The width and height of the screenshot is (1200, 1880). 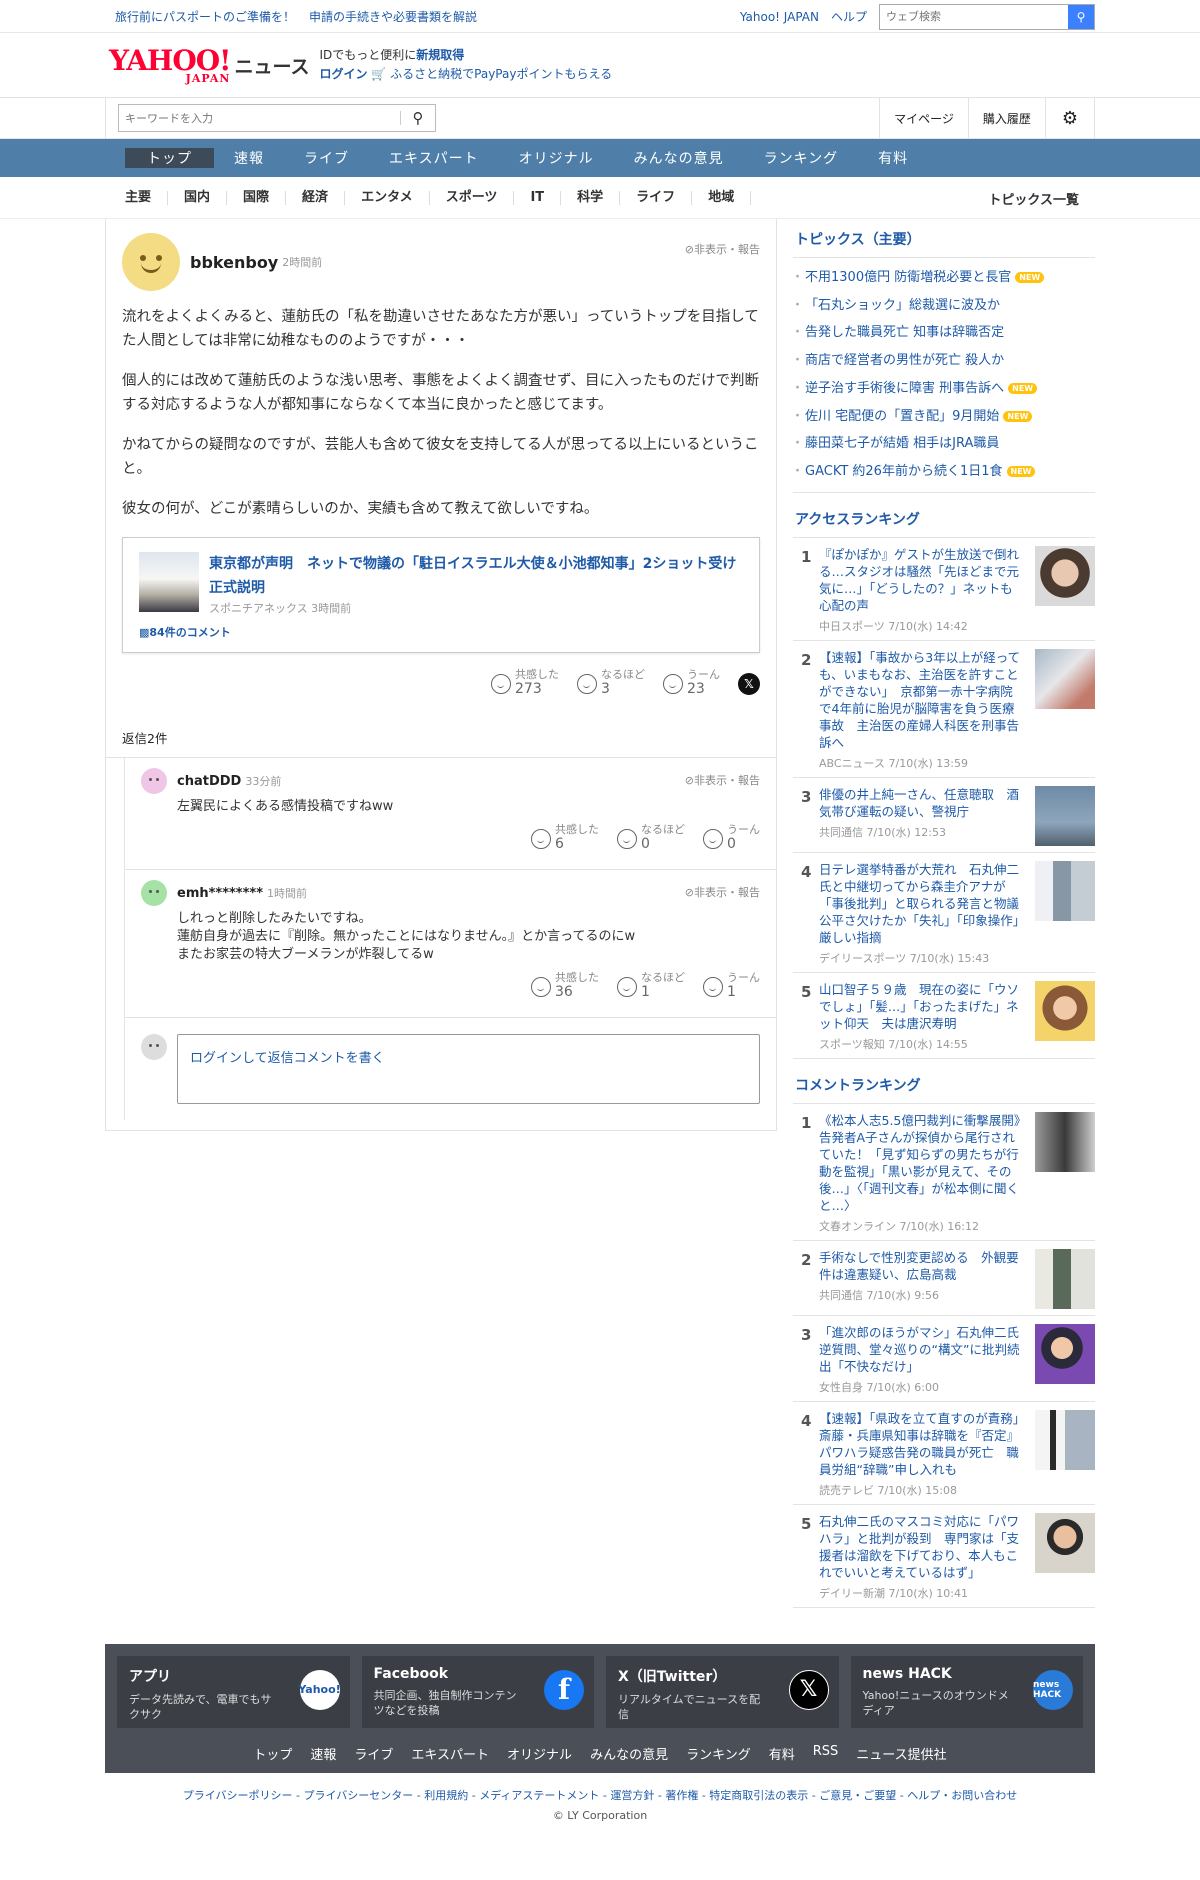 I want to click on footer-card-app: アプリ データ先読みで、電車でもサクサク Yahoo!, so click(x=233, y=1691).